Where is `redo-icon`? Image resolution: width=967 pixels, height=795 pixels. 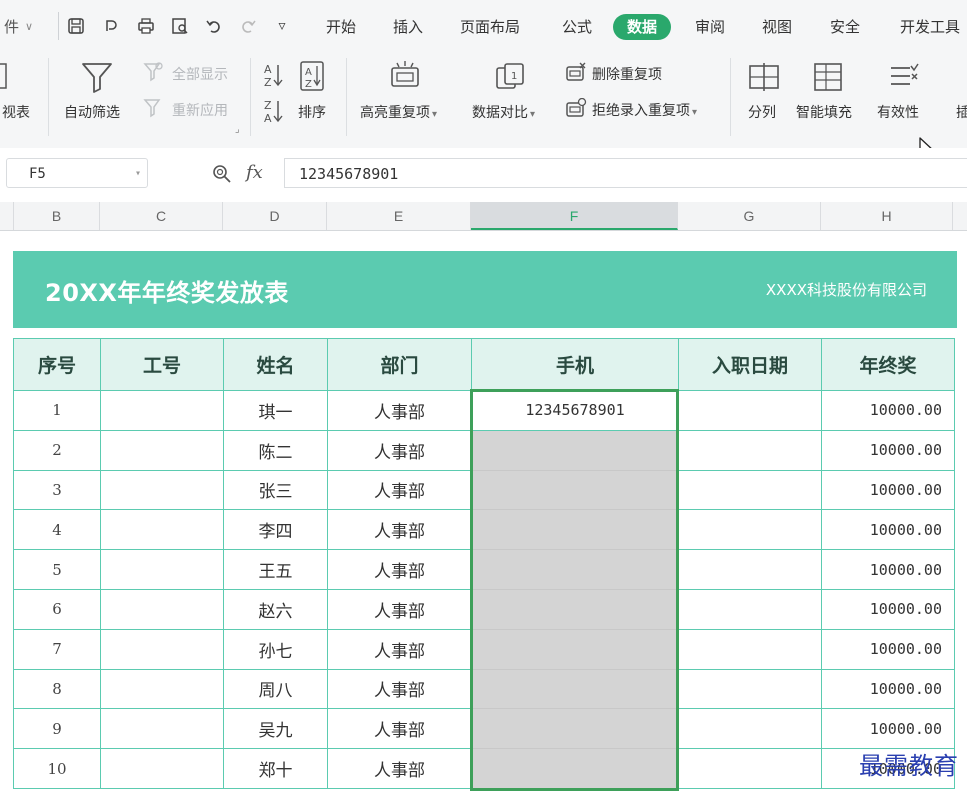 redo-icon is located at coordinates (248, 26).